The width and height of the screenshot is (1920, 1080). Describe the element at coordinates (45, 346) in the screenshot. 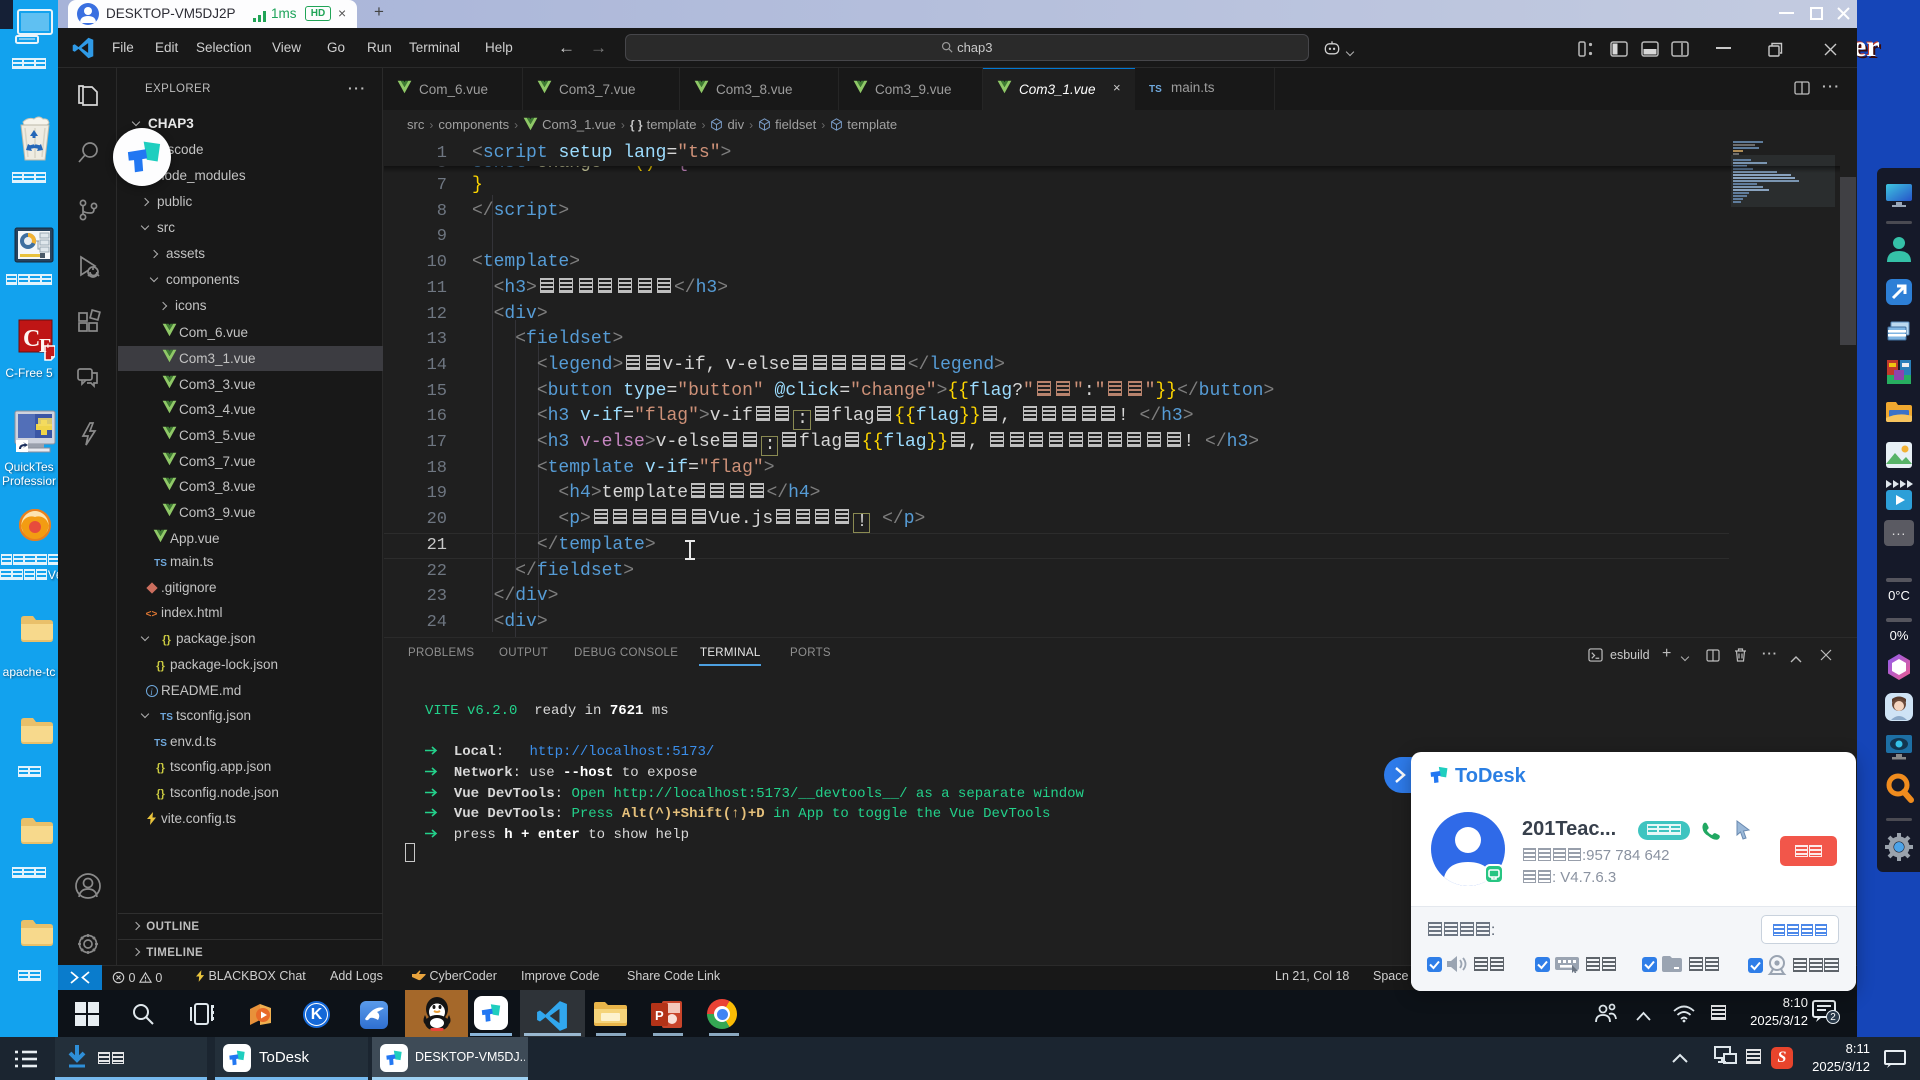

I see `svg-text: F` at that location.